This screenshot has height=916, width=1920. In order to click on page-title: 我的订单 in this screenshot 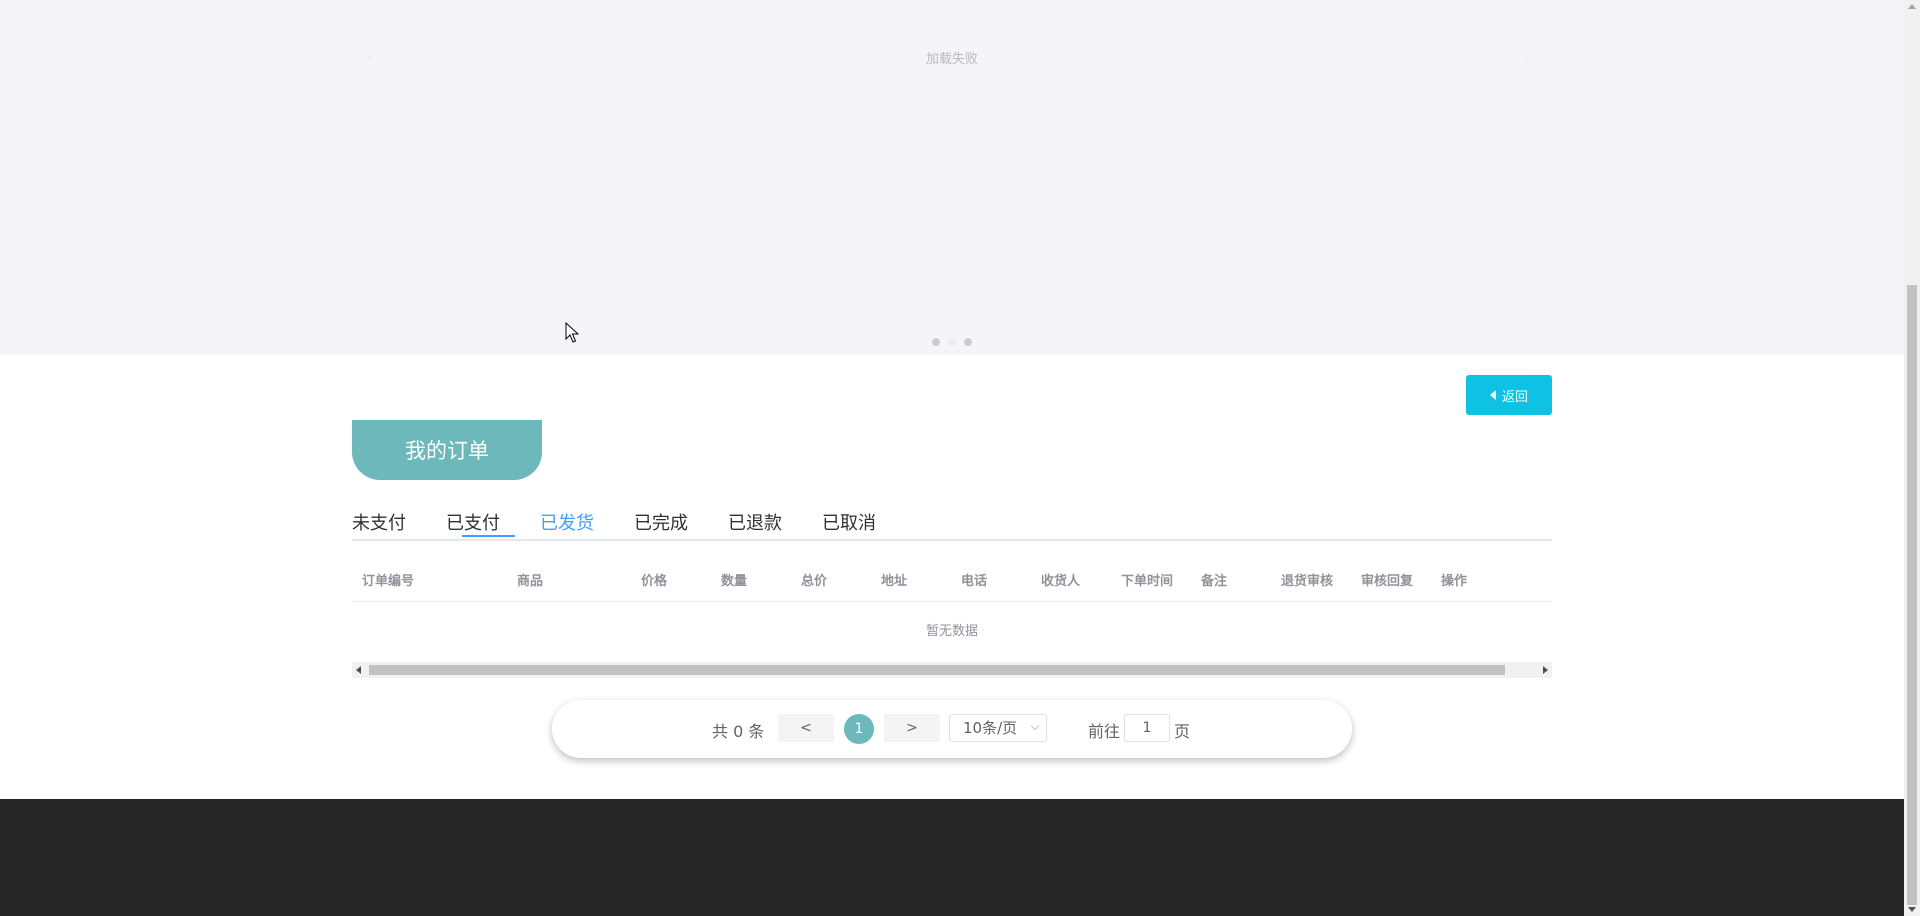, I will do `click(447, 450)`.